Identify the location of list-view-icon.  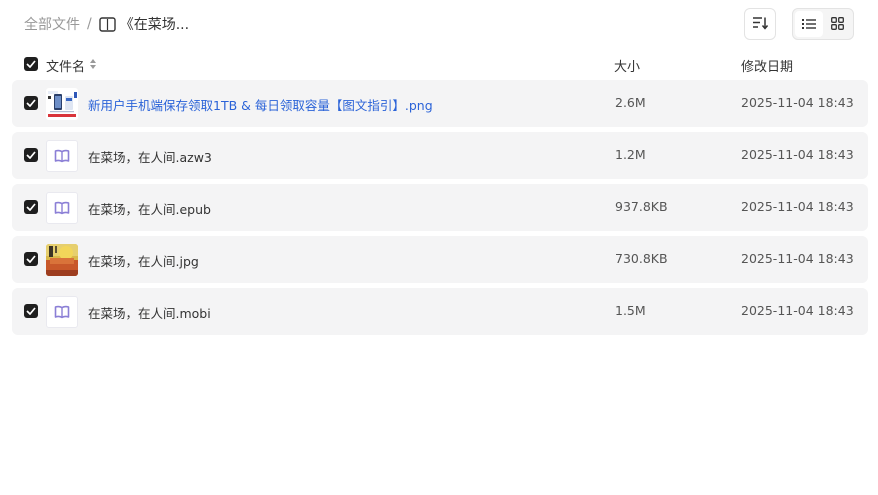
(809, 24).